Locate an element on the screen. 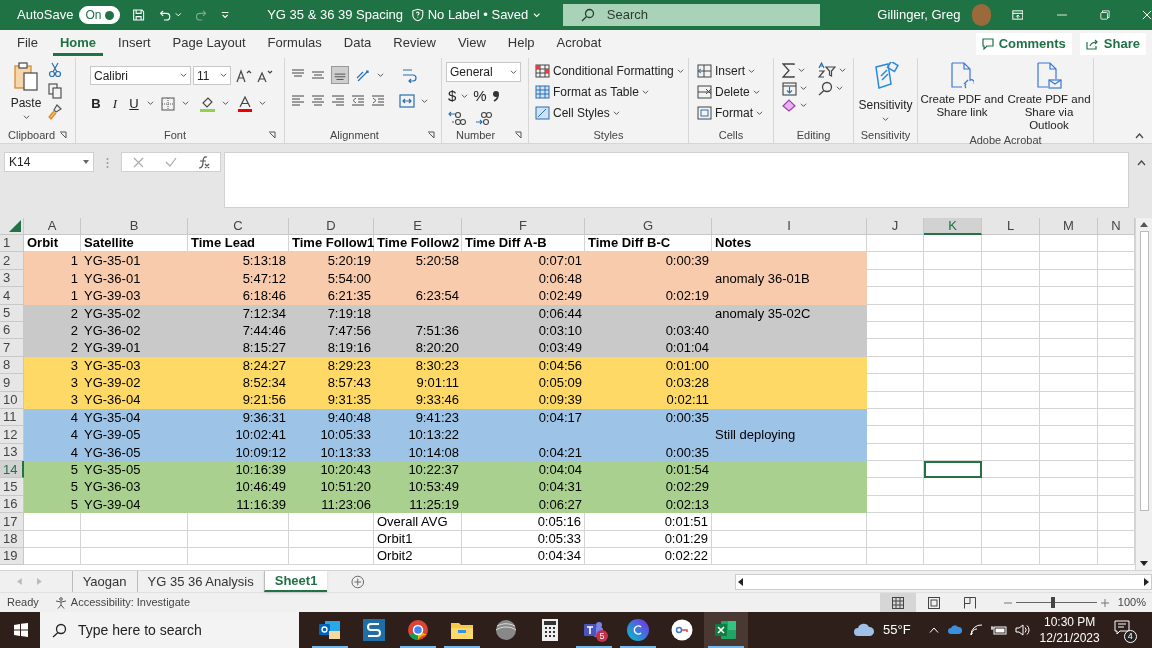 Image resolution: width=1152 pixels, height=648 pixels. create-pdf-button: Create PDF and Share via Outlook is located at coordinates (1049, 97).